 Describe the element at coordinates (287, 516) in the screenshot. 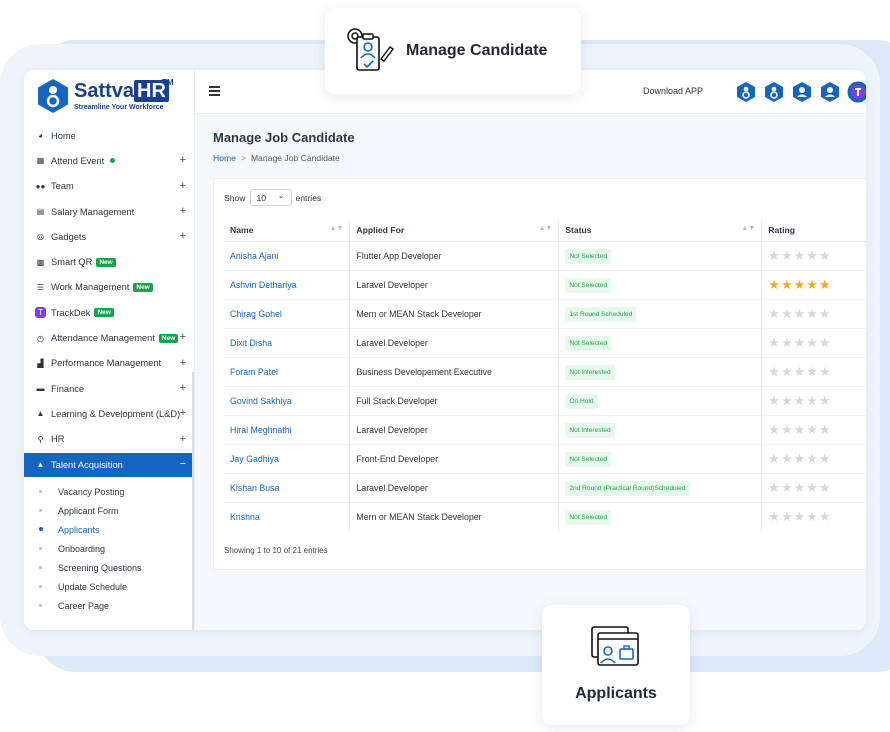

I see `candidate-name-link: Krishna` at that location.